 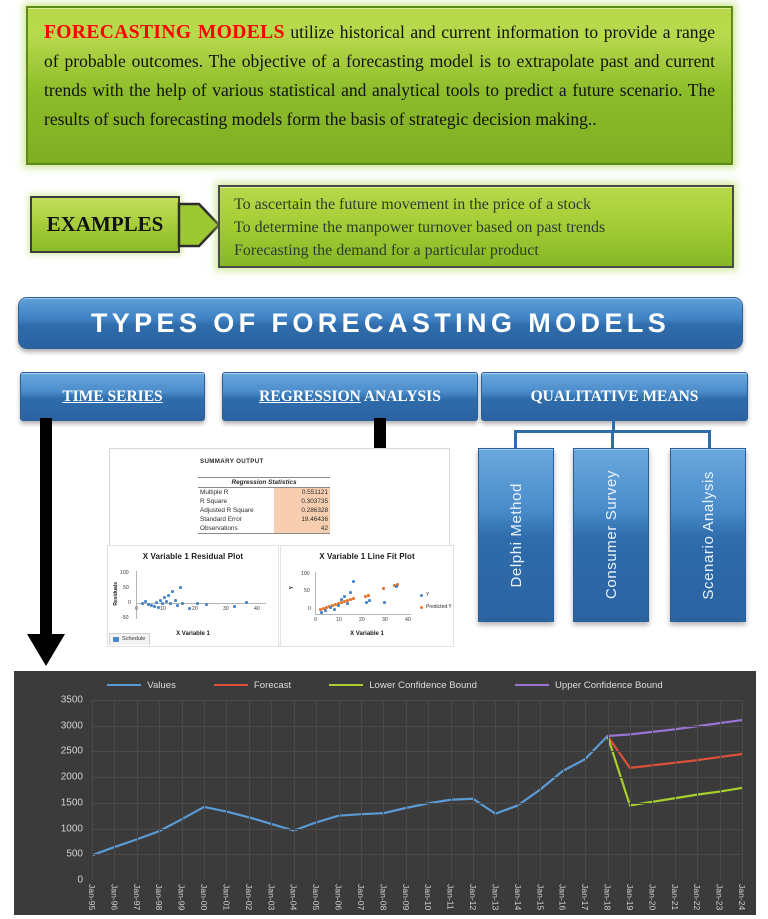 I want to click on x-axis-tick-label: Jan-03, so click(x=271, y=897).